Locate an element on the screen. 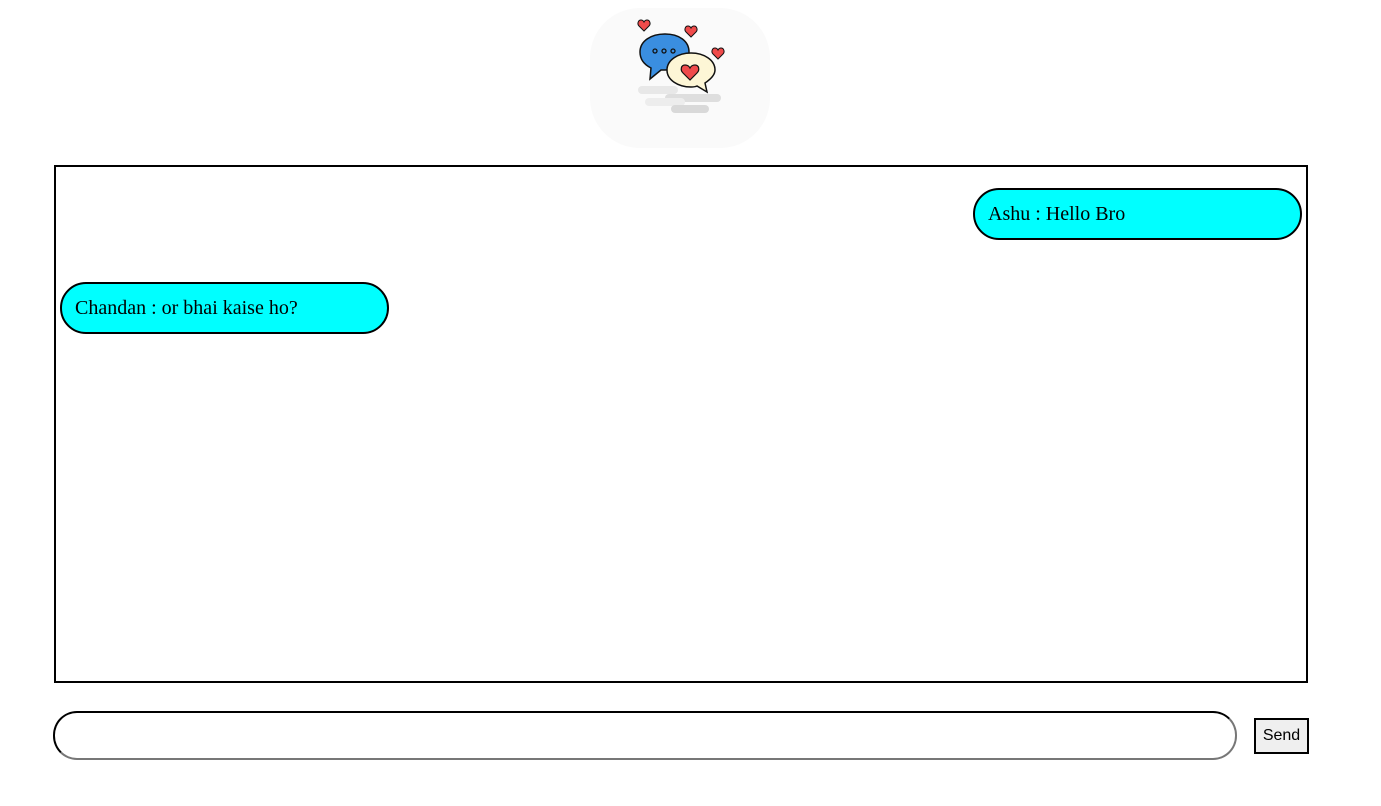  chat-hearts-logo is located at coordinates (680, 80).